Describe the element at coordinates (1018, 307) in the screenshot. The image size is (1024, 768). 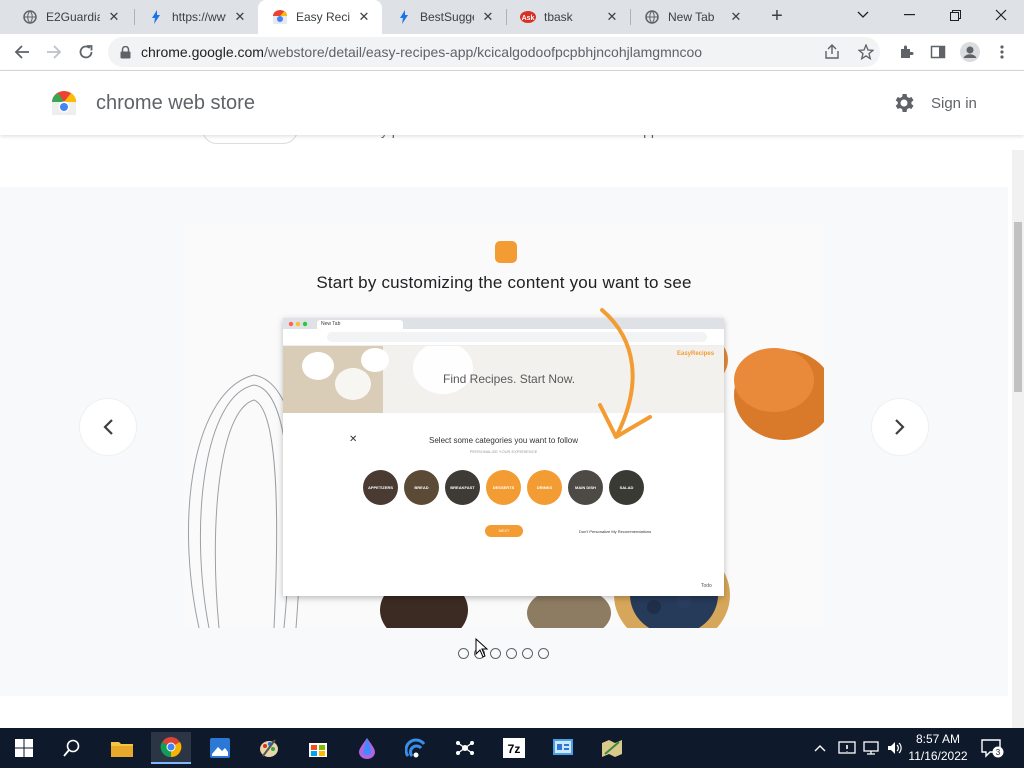
I see `scrollbar-thumb` at that location.